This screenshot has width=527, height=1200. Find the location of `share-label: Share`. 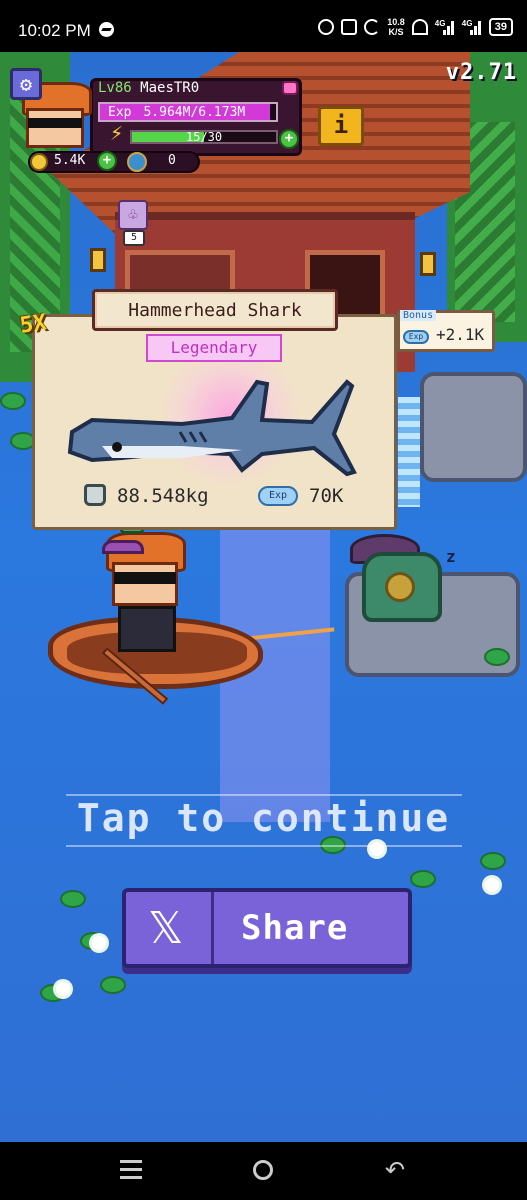

share-label: Share is located at coordinates (295, 928).